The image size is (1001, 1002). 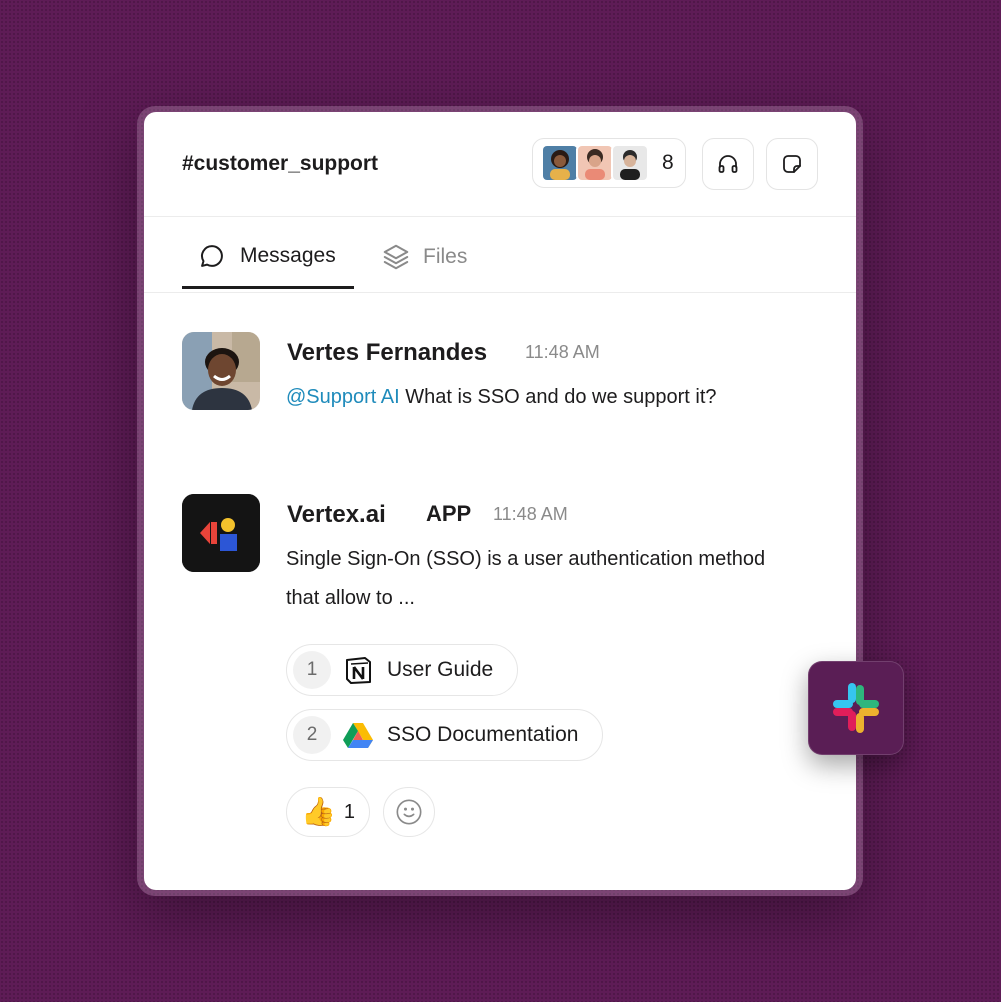 What do you see at coordinates (445, 256) in the screenshot?
I see `tab-files-label: Files` at bounding box center [445, 256].